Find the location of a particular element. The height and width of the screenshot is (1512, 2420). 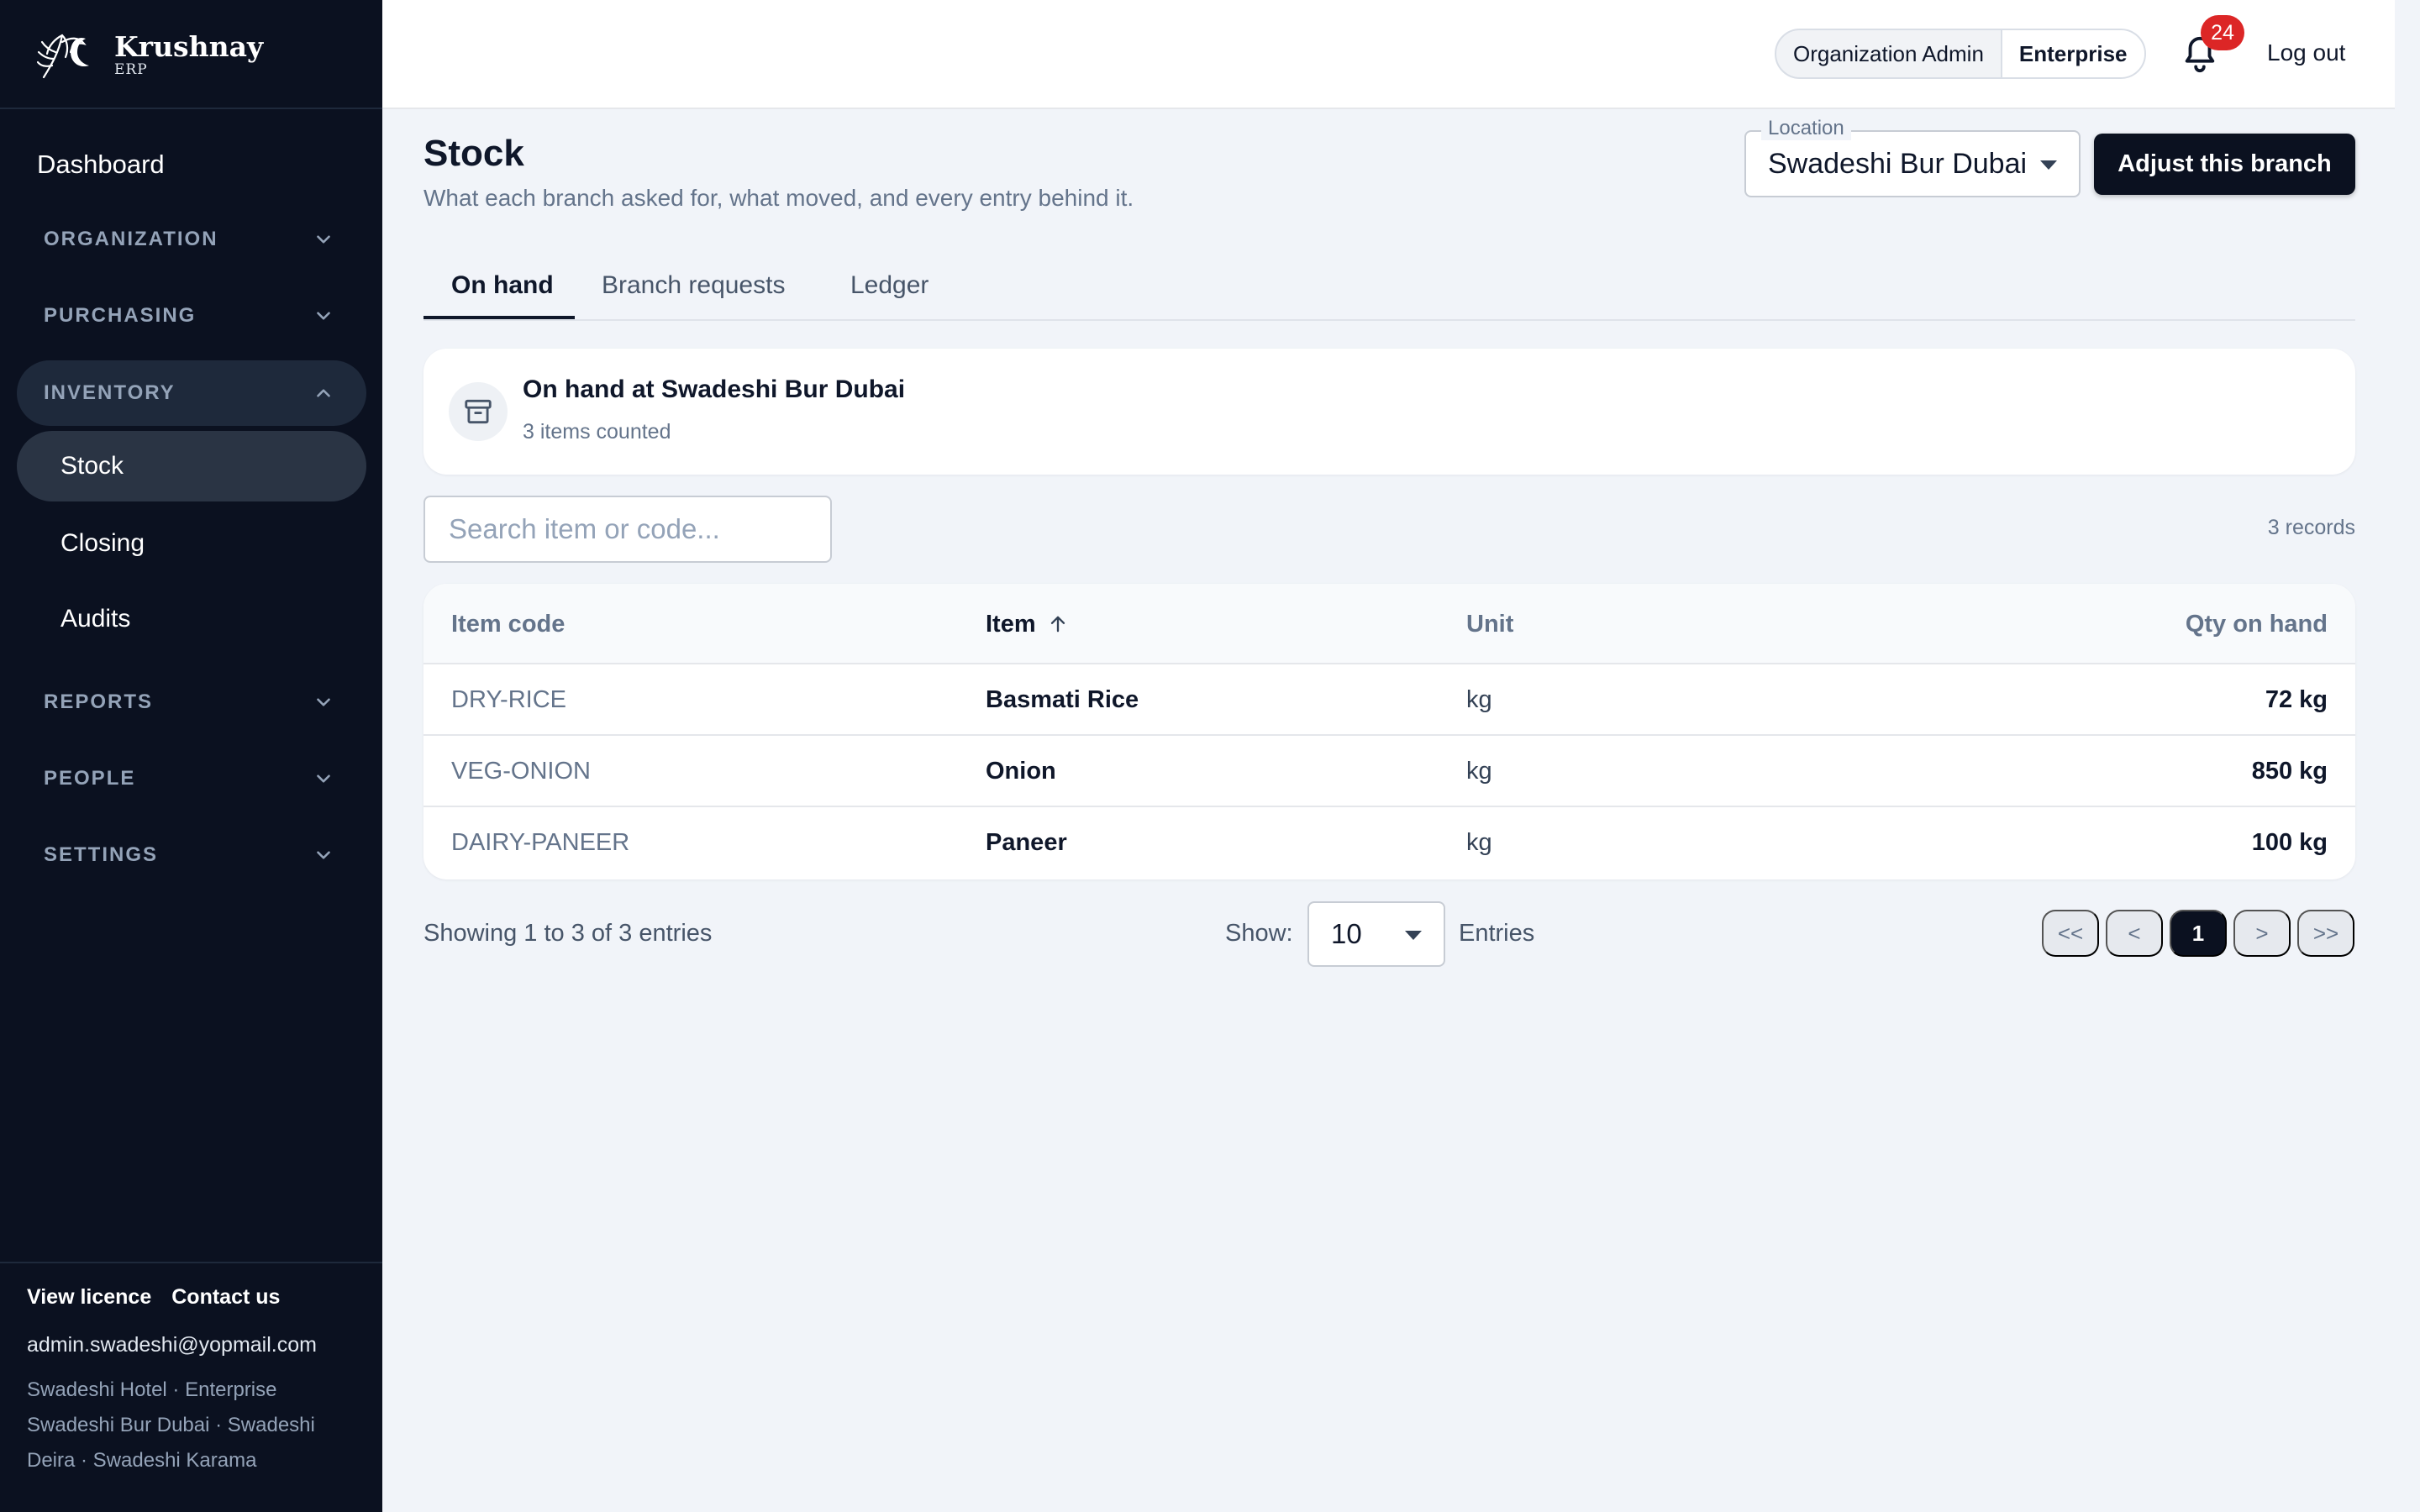

tab-on-hand: On hand is located at coordinates (502, 285).